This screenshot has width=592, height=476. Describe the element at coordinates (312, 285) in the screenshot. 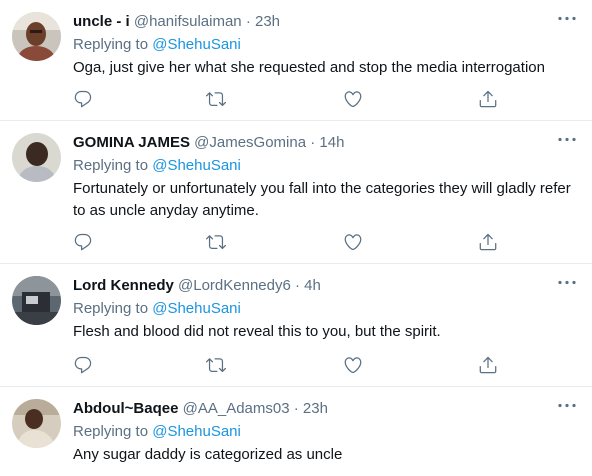

I see `timestamp: 4h` at that location.